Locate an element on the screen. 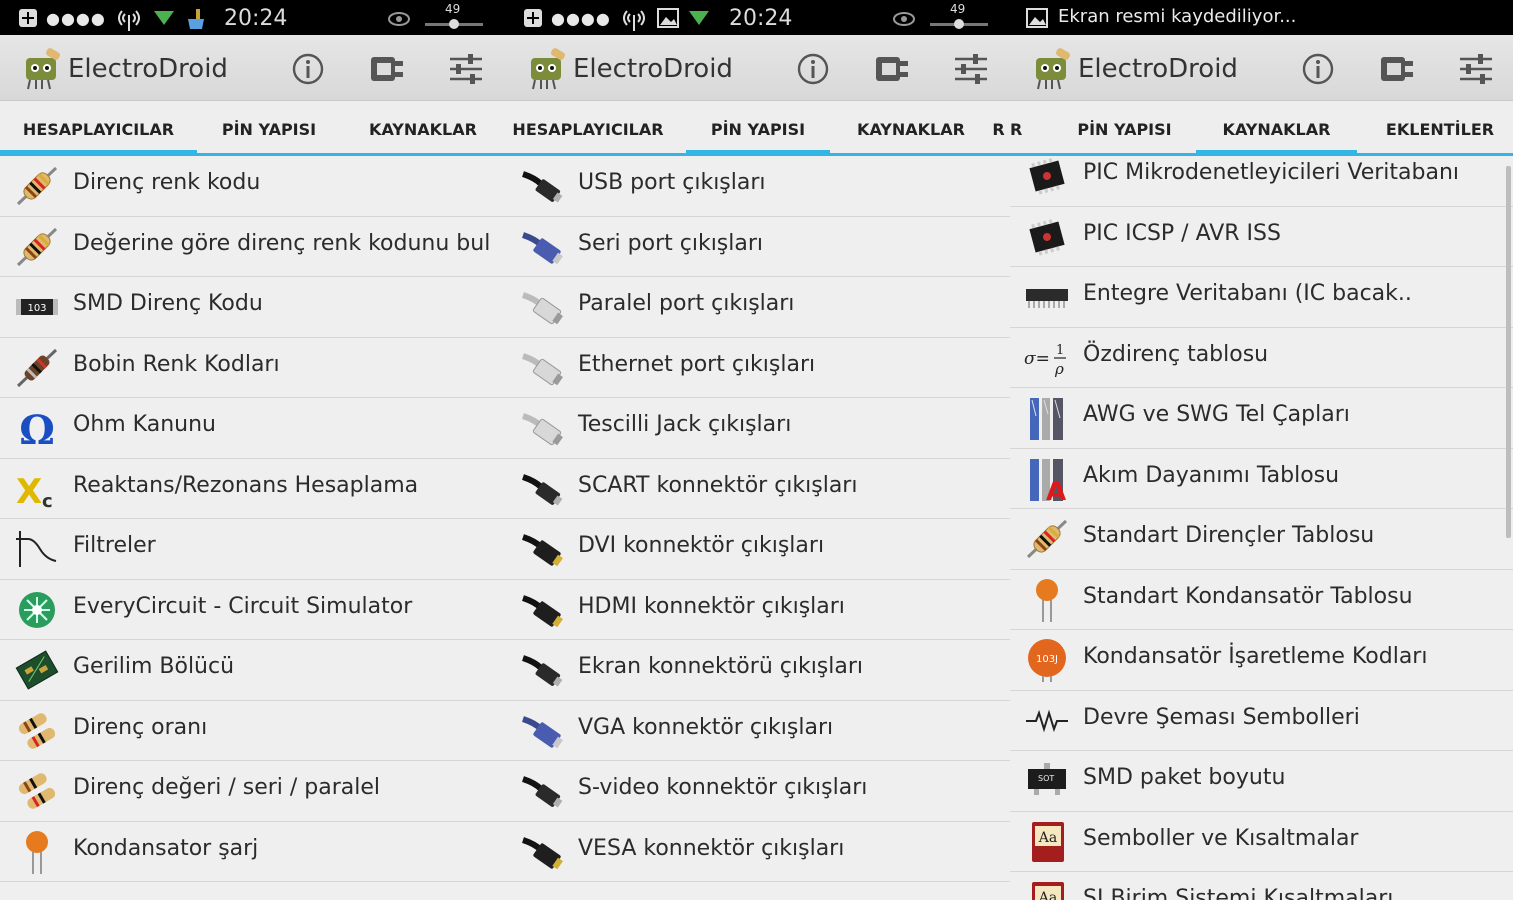  vesa-cable-icon is located at coordinates (542, 852).